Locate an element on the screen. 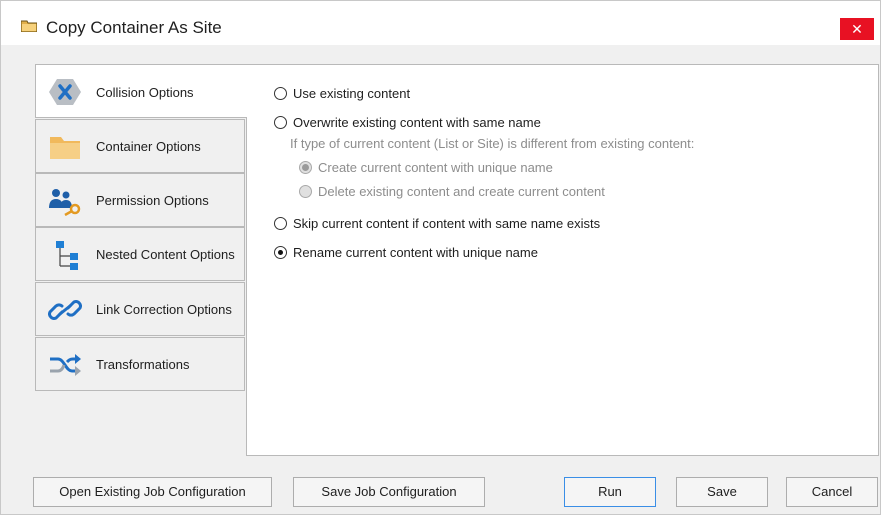 The width and height of the screenshot is (883, 517). tab-label: Permission Options is located at coordinates (152, 200).